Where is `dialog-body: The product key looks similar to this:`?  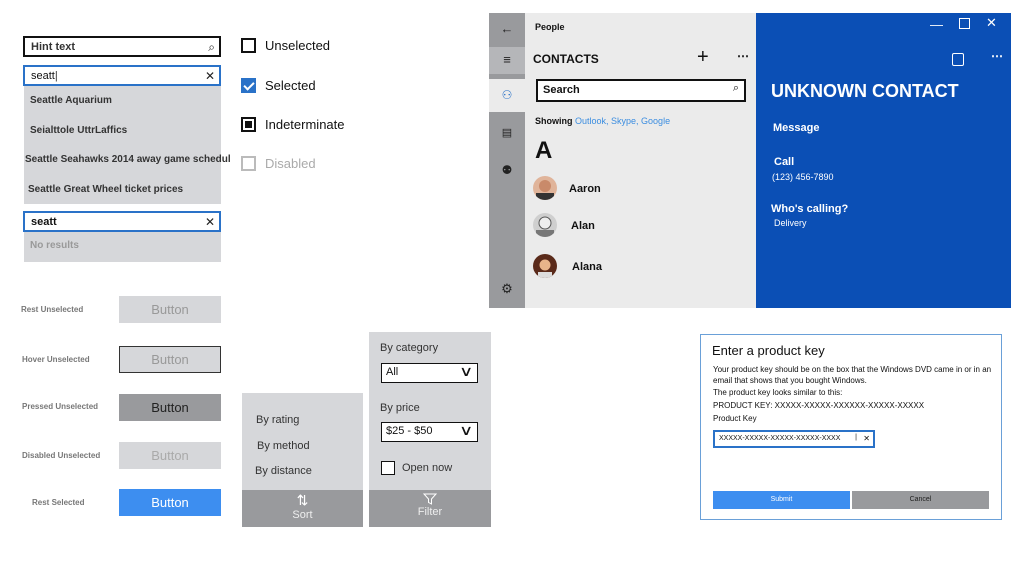
dialog-body: The product key looks similar to this: is located at coordinates (778, 392).